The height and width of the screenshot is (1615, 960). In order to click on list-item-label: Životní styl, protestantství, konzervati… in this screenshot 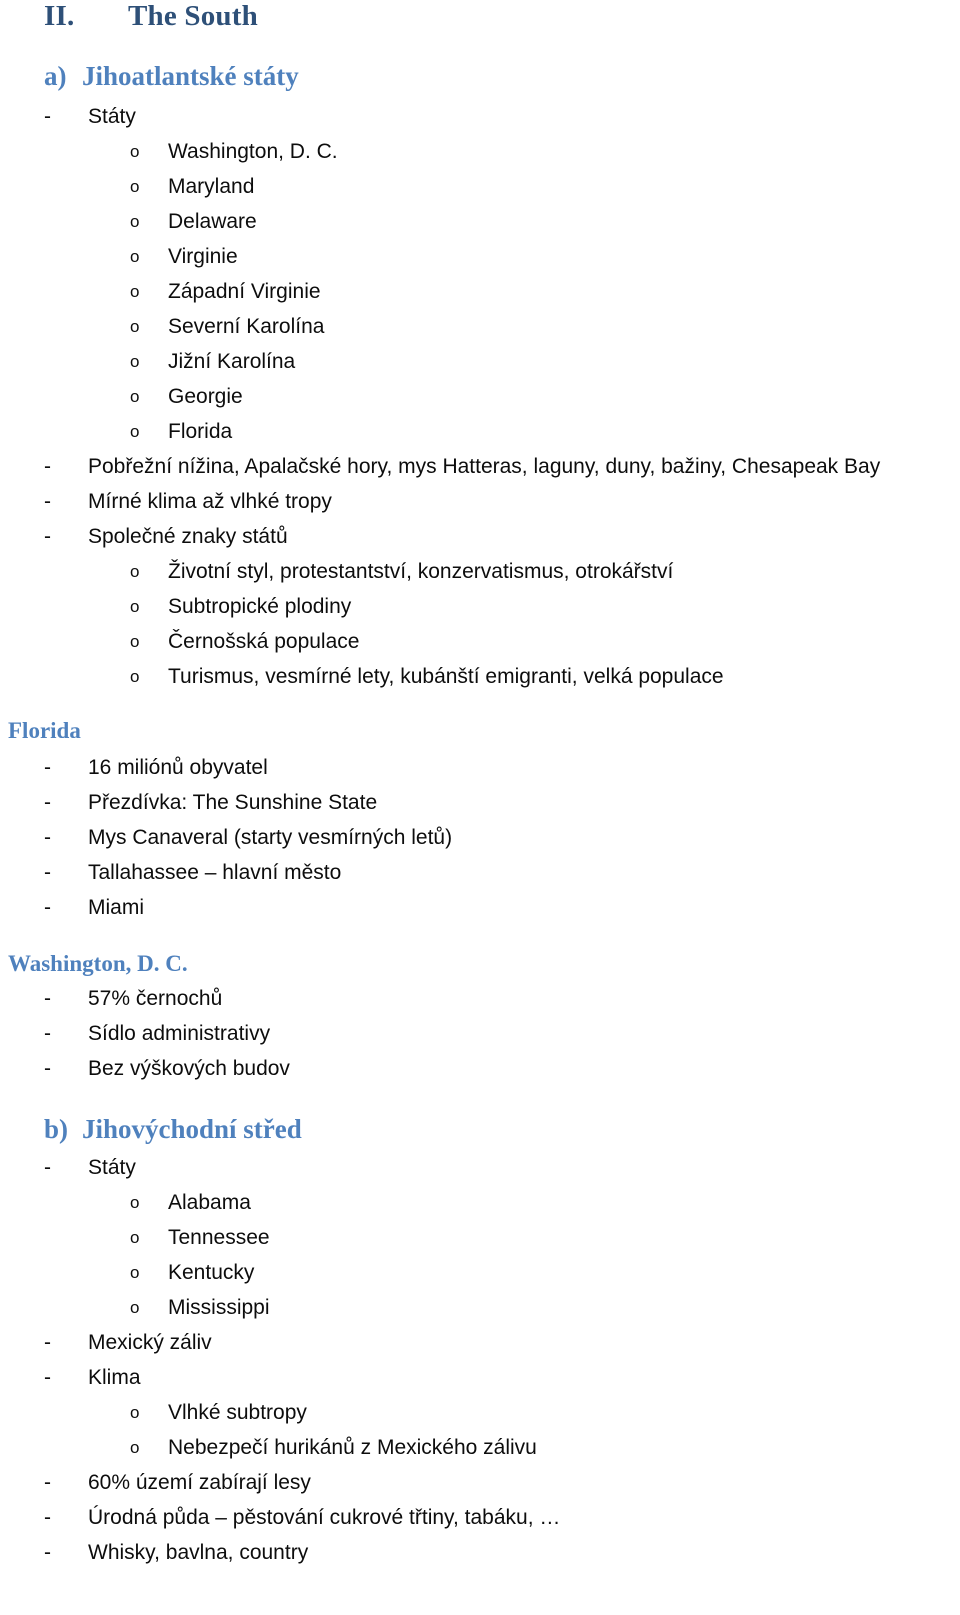, I will do `click(421, 571)`.